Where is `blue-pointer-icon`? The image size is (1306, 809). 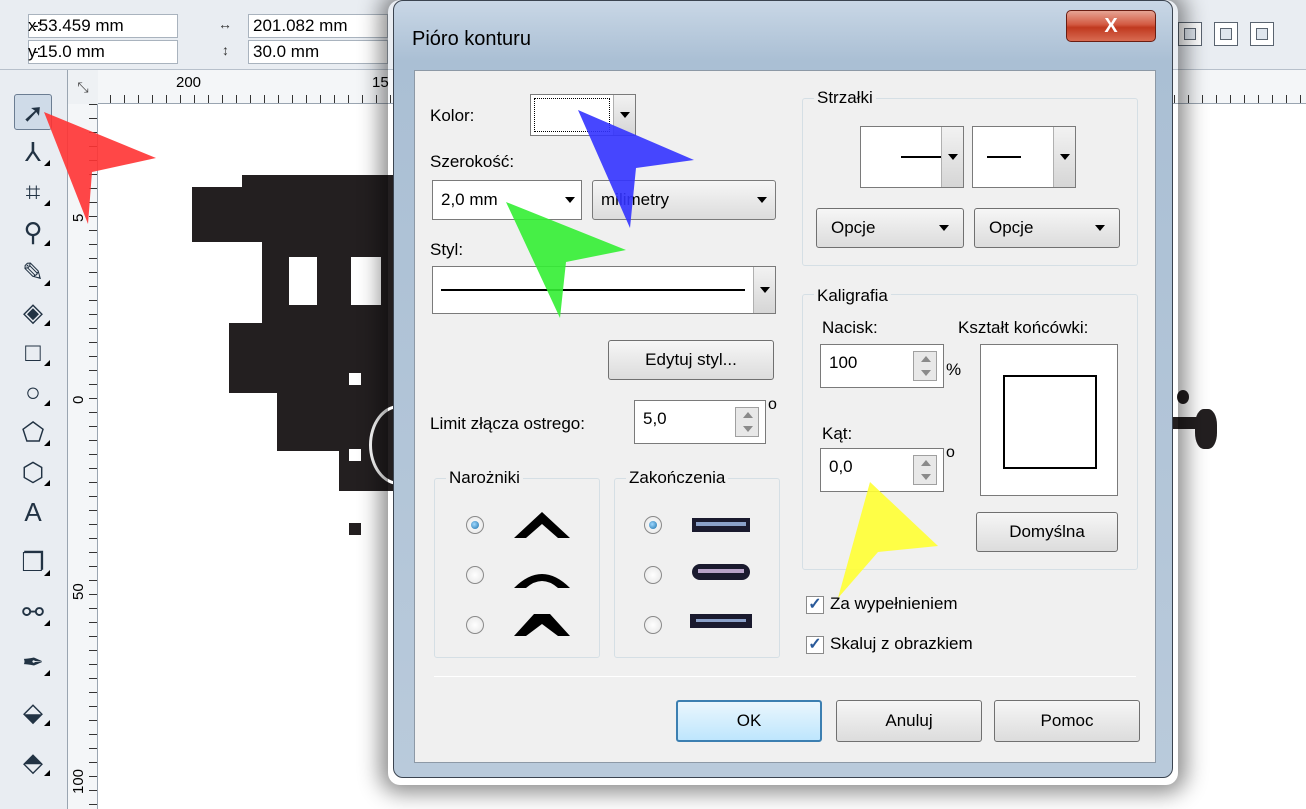
blue-pointer-icon is located at coordinates (636, 169).